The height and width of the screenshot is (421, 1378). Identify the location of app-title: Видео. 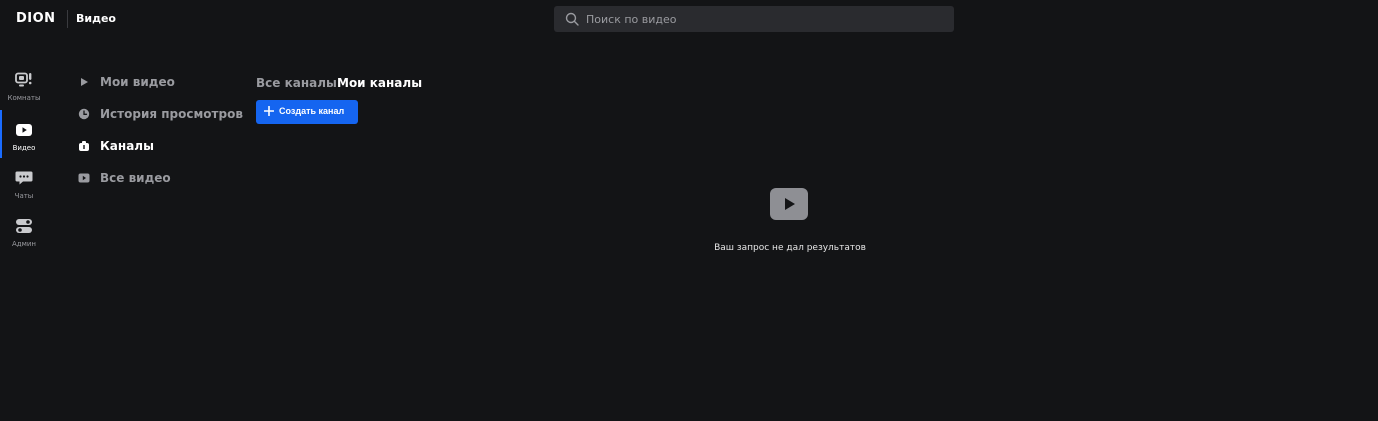
(96, 18).